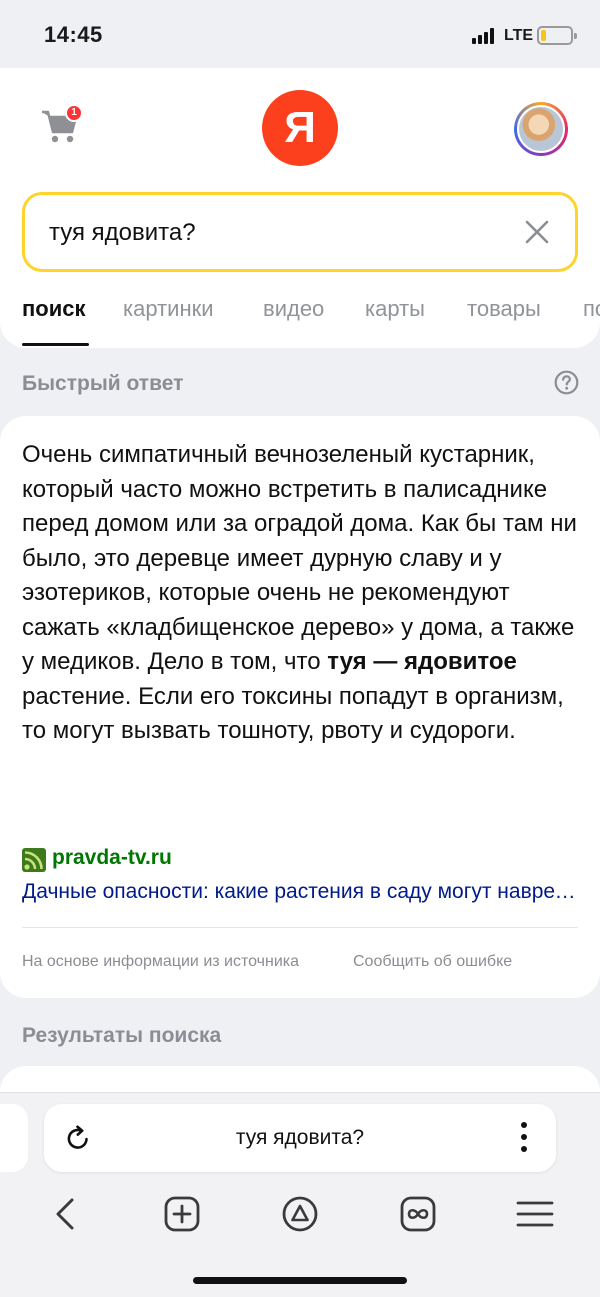 The image size is (600, 1297). I want to click on previous-tab-card, so click(14, 1138).